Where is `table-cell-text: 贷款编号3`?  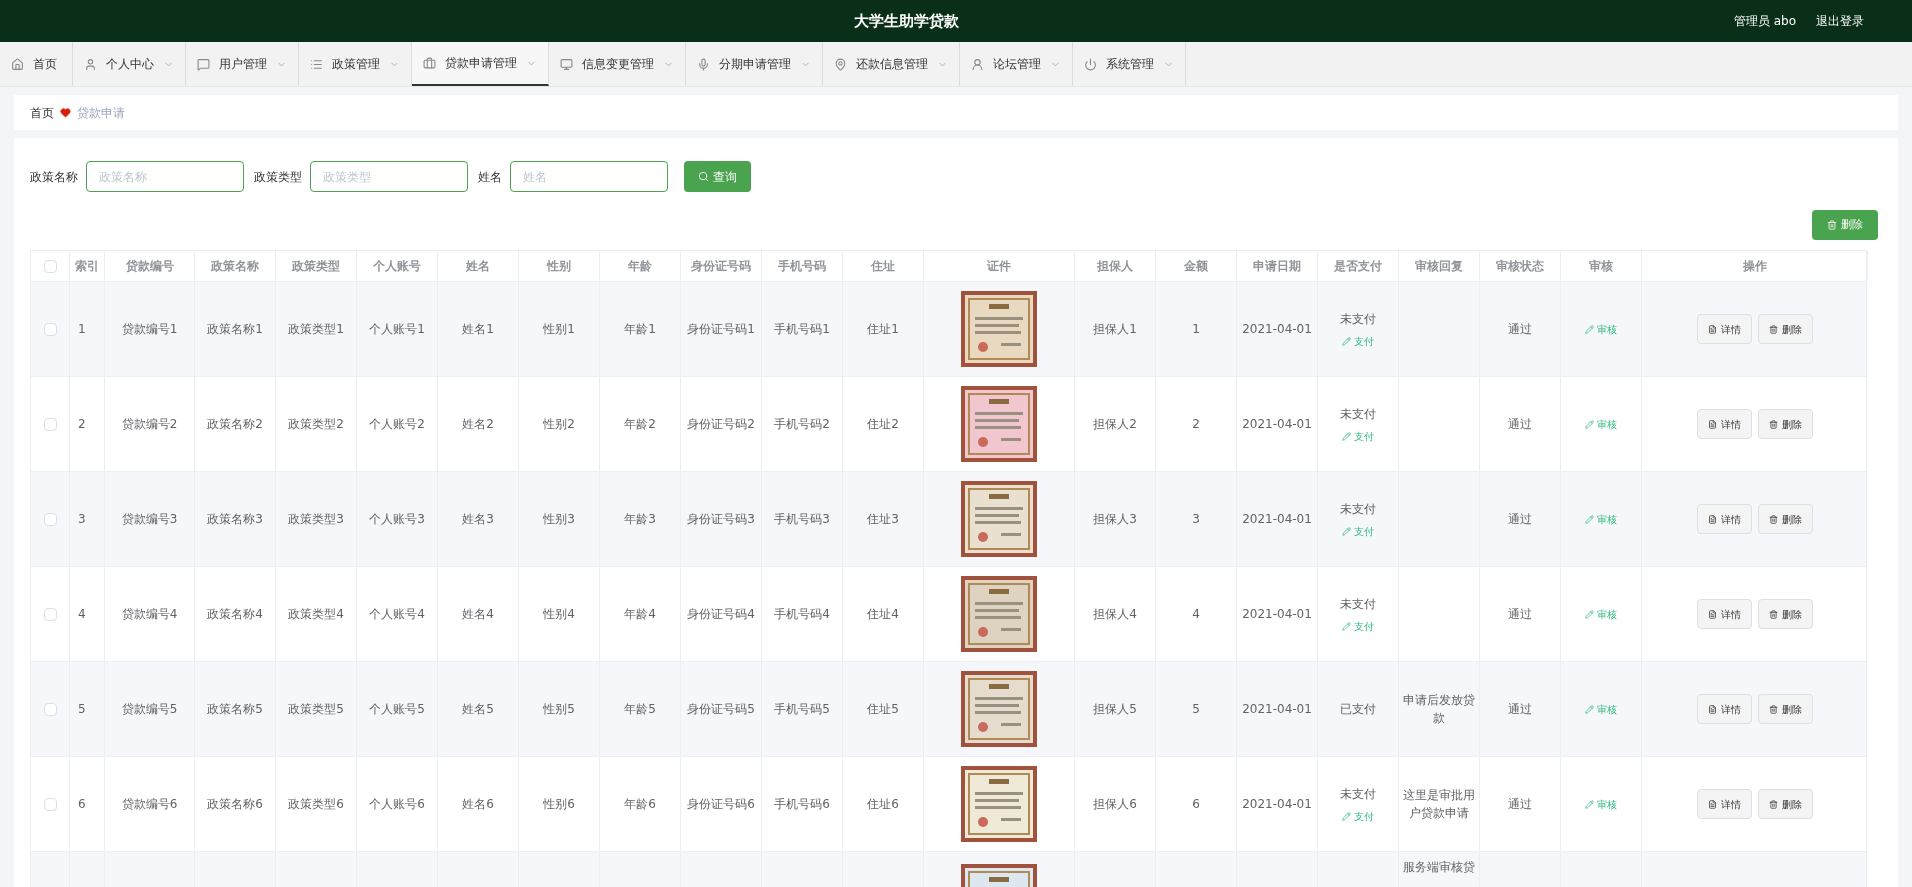 table-cell-text: 贷款编号3 is located at coordinates (149, 519).